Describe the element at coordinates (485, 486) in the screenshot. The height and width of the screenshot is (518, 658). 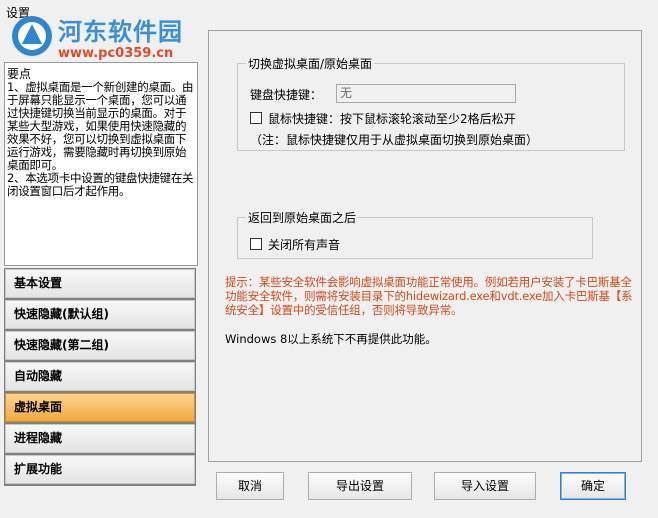
I see `import-settings-button: 导入设置` at that location.